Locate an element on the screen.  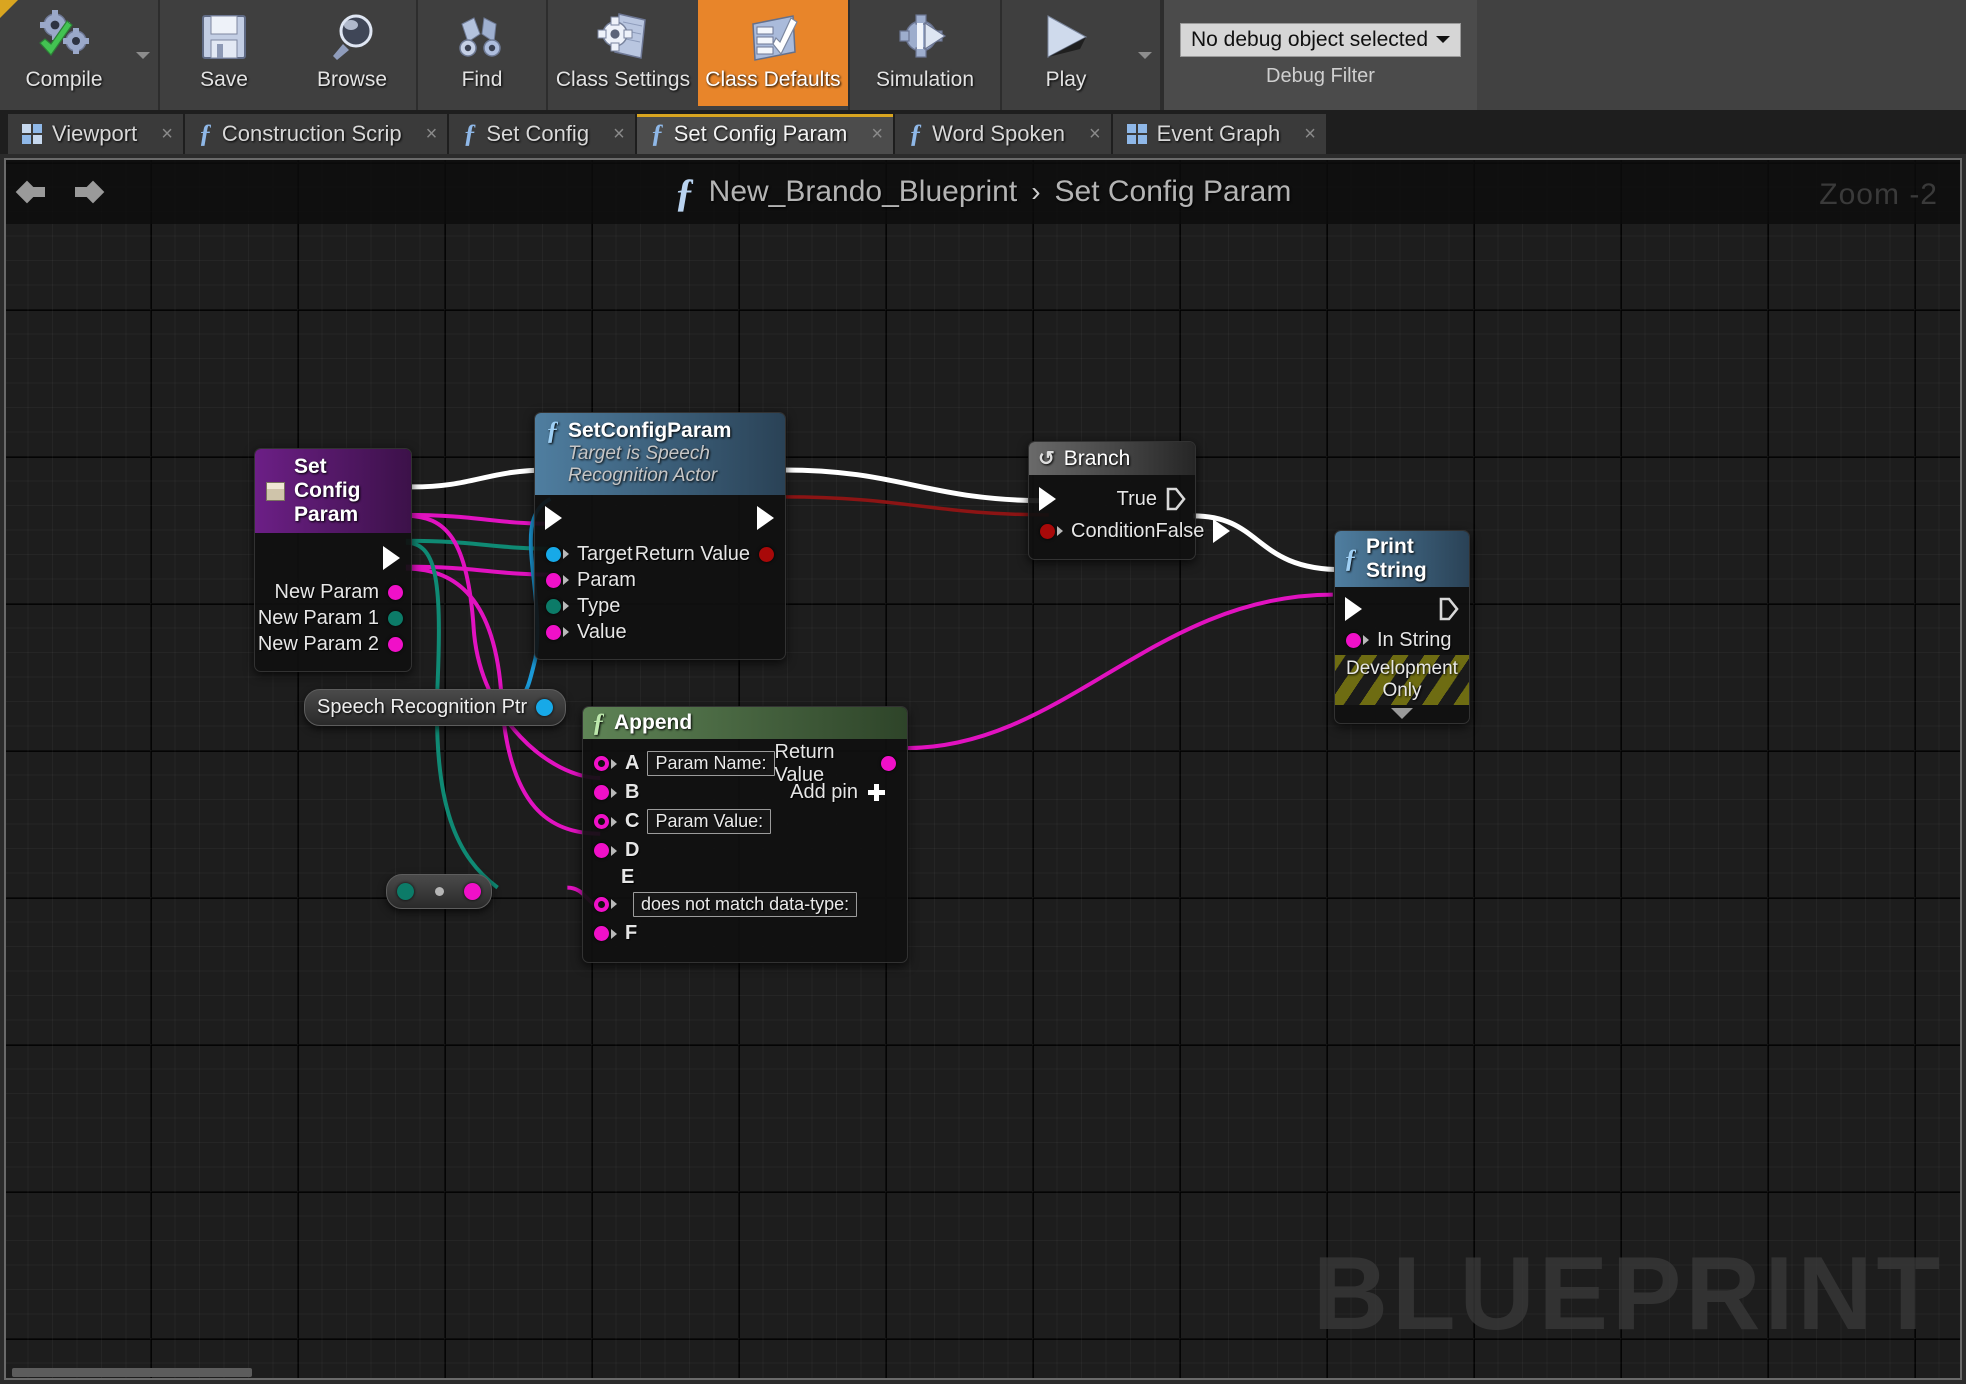
pin-label: True is located at coordinates (1136, 498).